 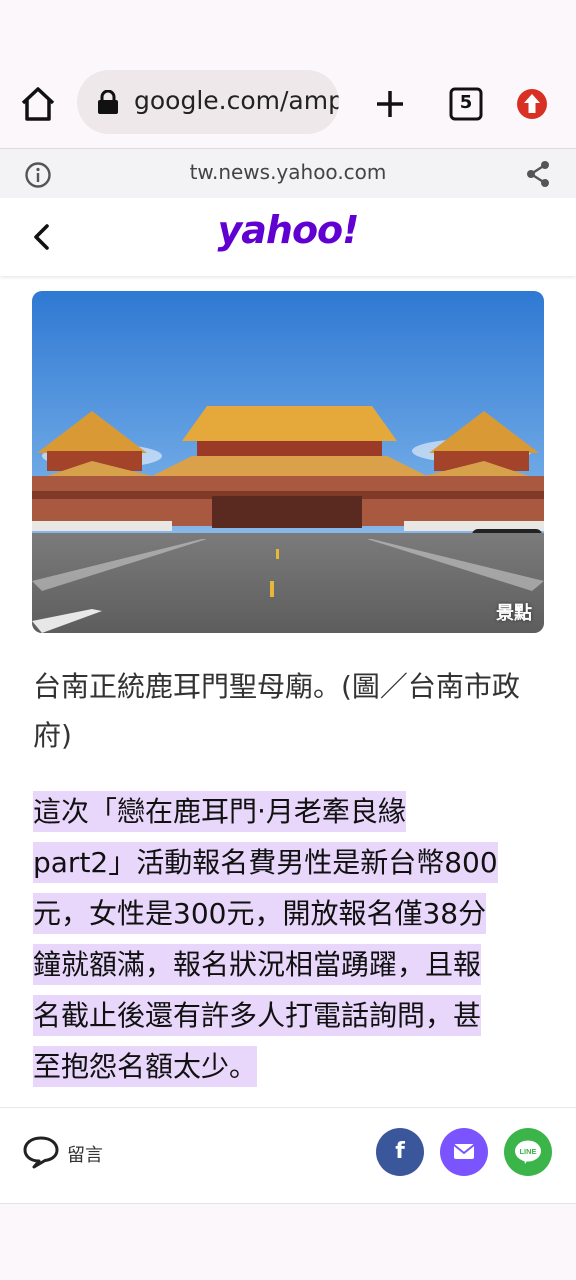 I want to click on highlight-line: 至抱怨名額太少。, so click(x=145, y=1066).